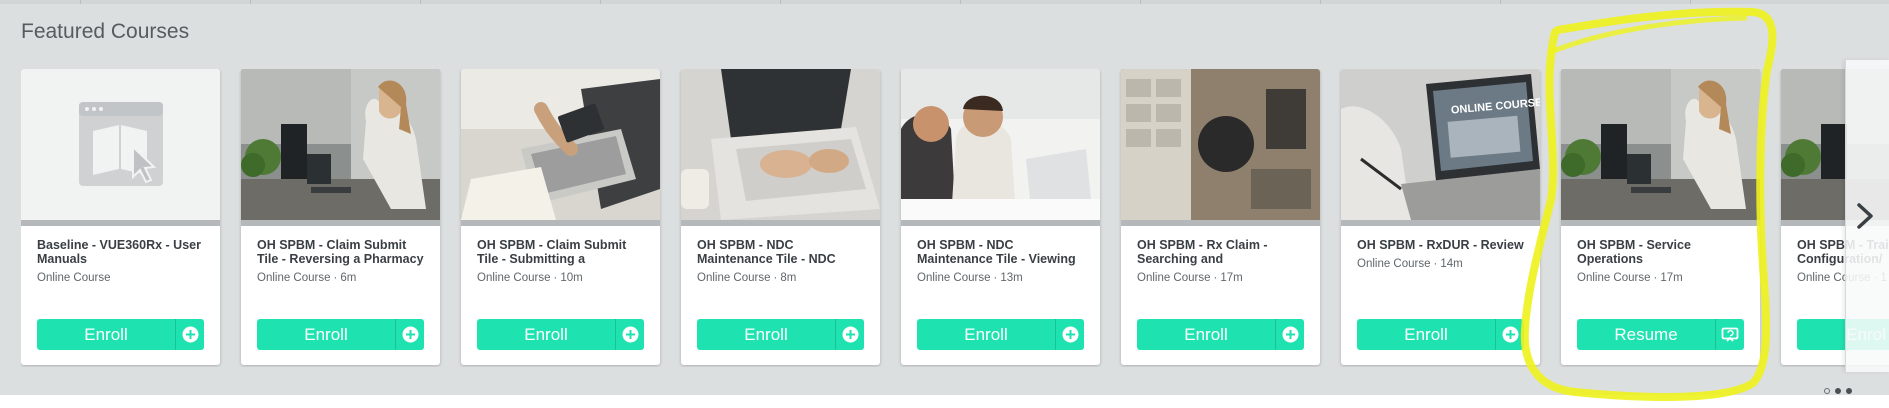 The image size is (1889, 408). I want to click on placeholder-document-icon, so click(121, 144).